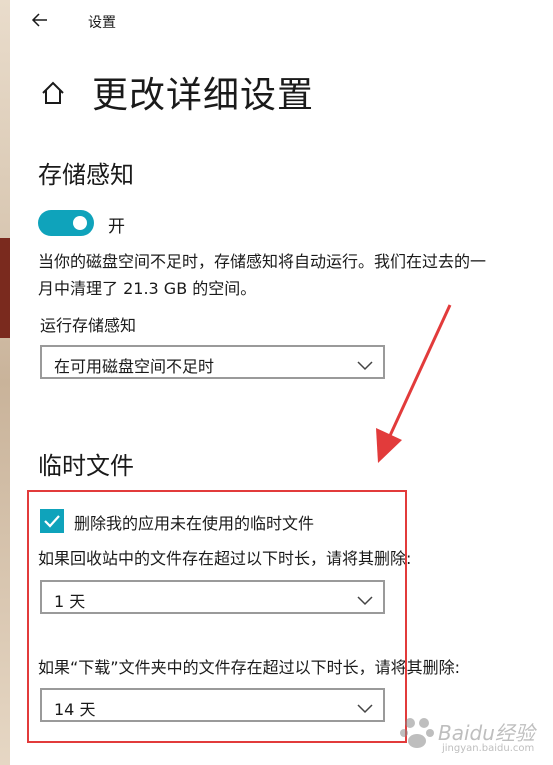 The image size is (553, 765). I want to click on desktop-background, so click(5, 382).